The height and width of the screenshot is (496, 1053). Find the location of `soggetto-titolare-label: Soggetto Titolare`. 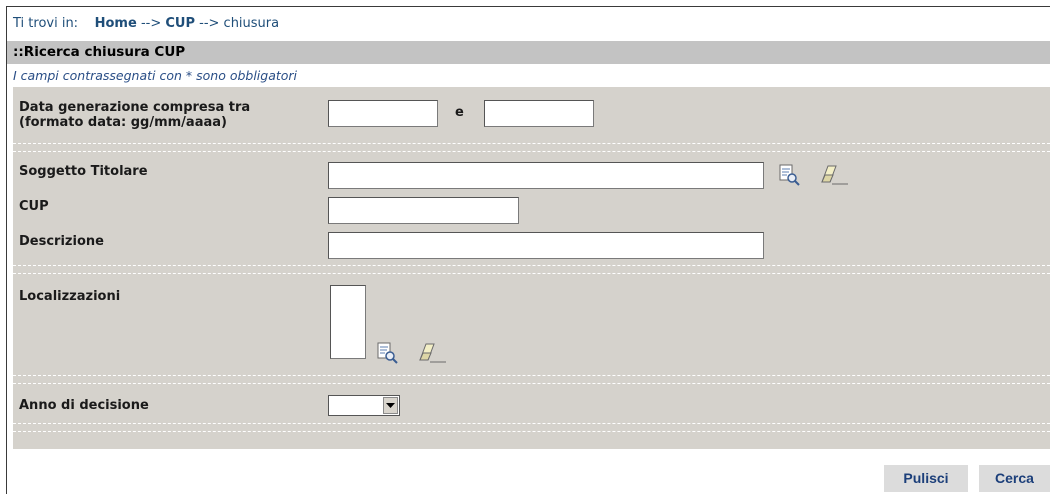

soggetto-titolare-label: Soggetto Titolare is located at coordinates (83, 171).